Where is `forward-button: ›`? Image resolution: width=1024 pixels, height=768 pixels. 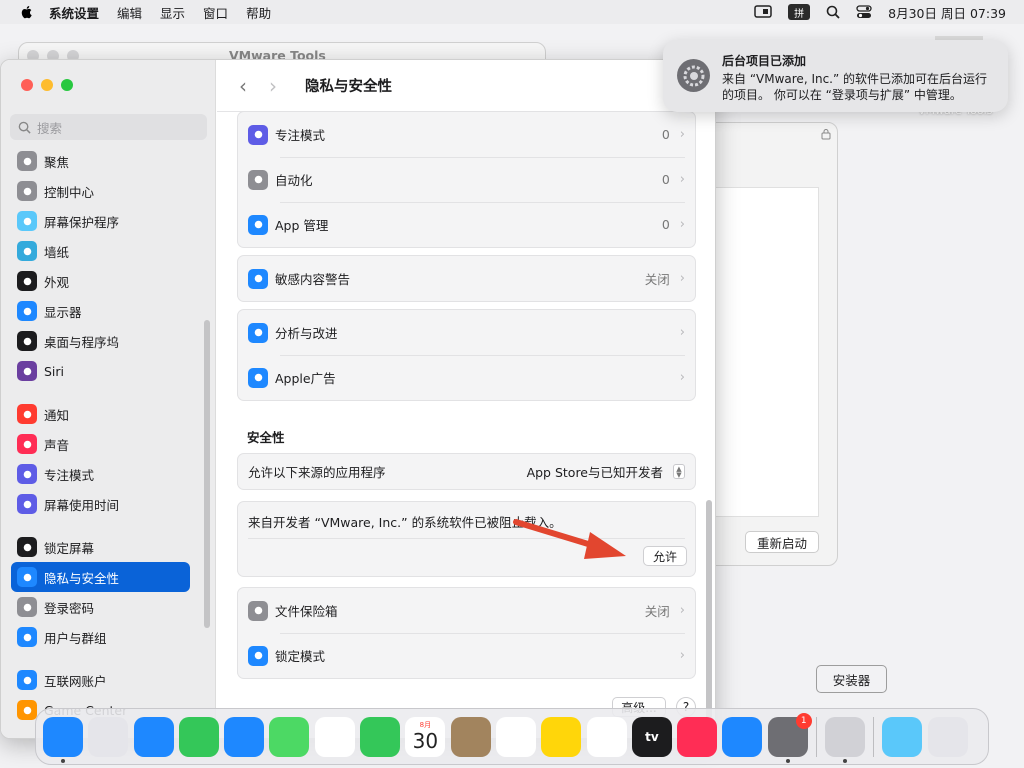
forward-button: › is located at coordinates (273, 86).